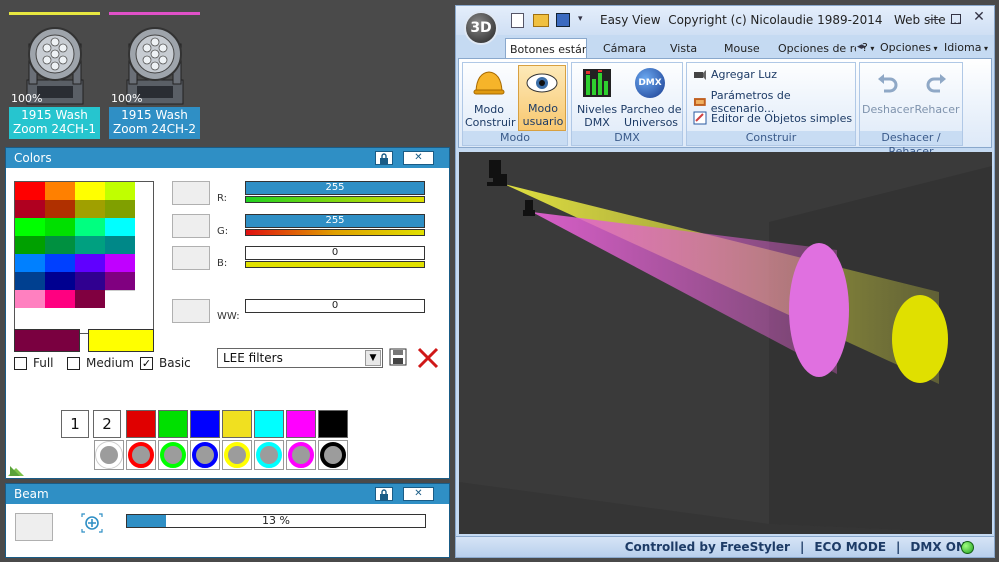 Image resolution: width=999 pixels, height=562 pixels. What do you see at coordinates (735, 74) in the screenshot?
I see `agregar-luz-button: Agregar Luz` at bounding box center [735, 74].